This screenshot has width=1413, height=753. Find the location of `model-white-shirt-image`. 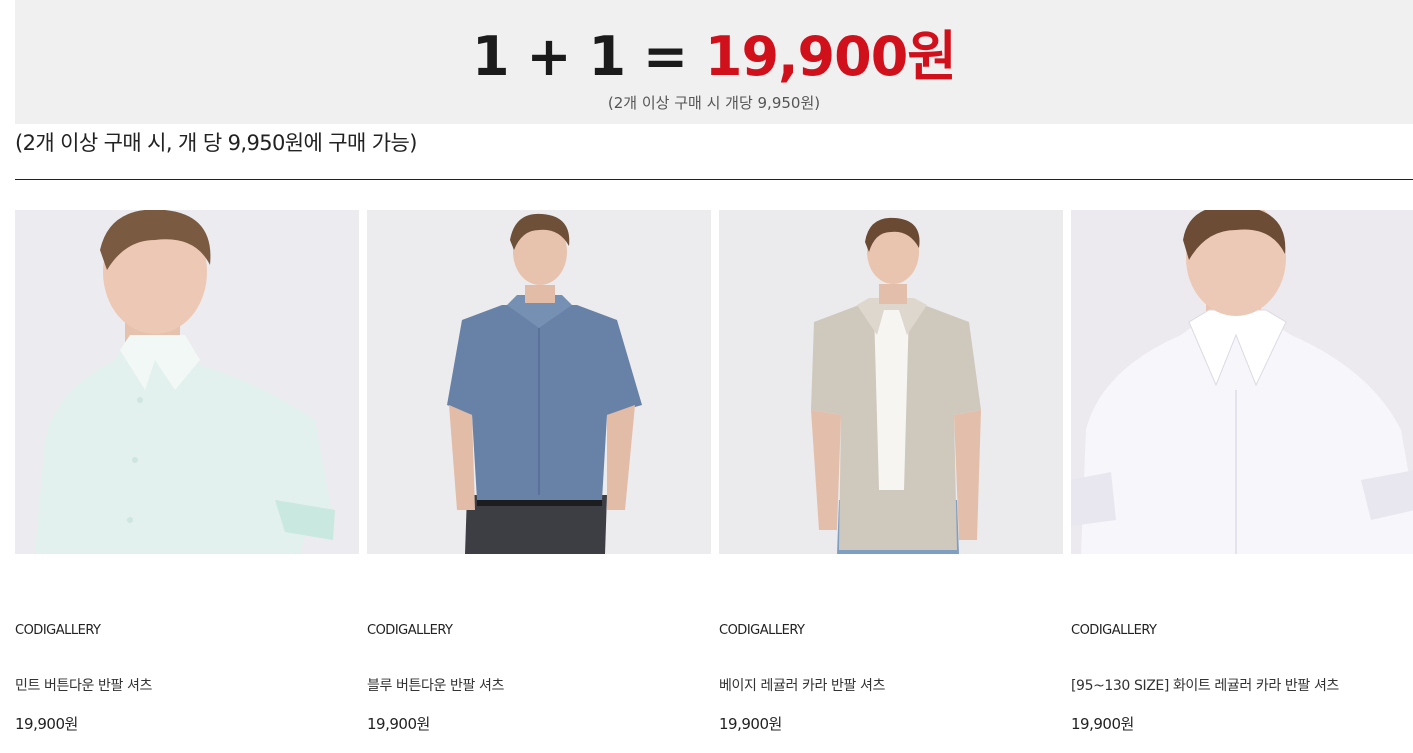

model-white-shirt-image is located at coordinates (1242, 382).